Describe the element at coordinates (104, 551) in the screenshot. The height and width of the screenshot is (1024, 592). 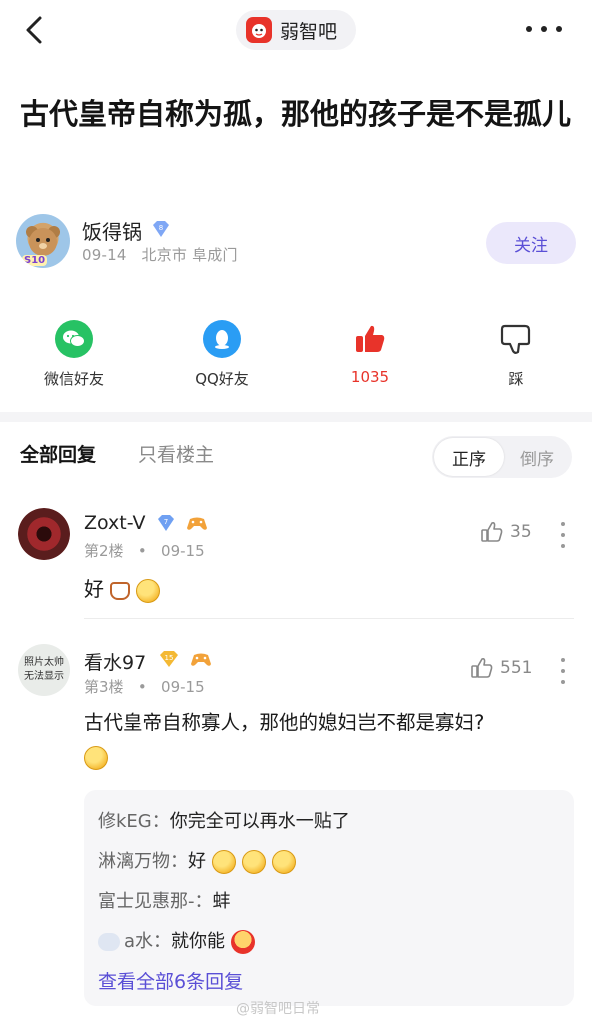
I see `floor-label: 第2楼` at that location.